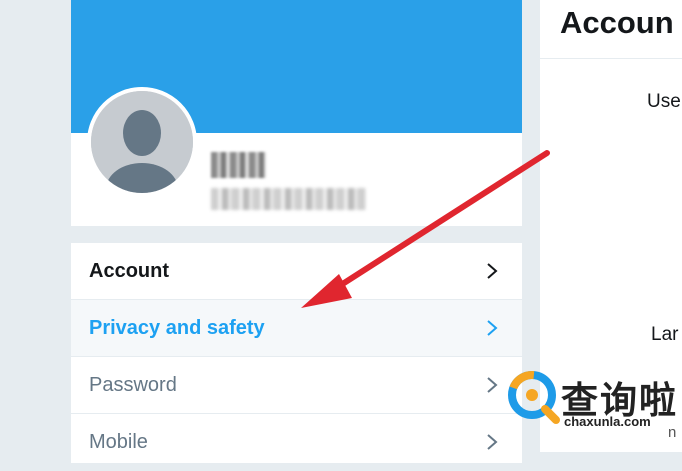 This screenshot has height=471, width=682. What do you see at coordinates (129, 270) in the screenshot?
I see `menu-item-label: Account` at bounding box center [129, 270].